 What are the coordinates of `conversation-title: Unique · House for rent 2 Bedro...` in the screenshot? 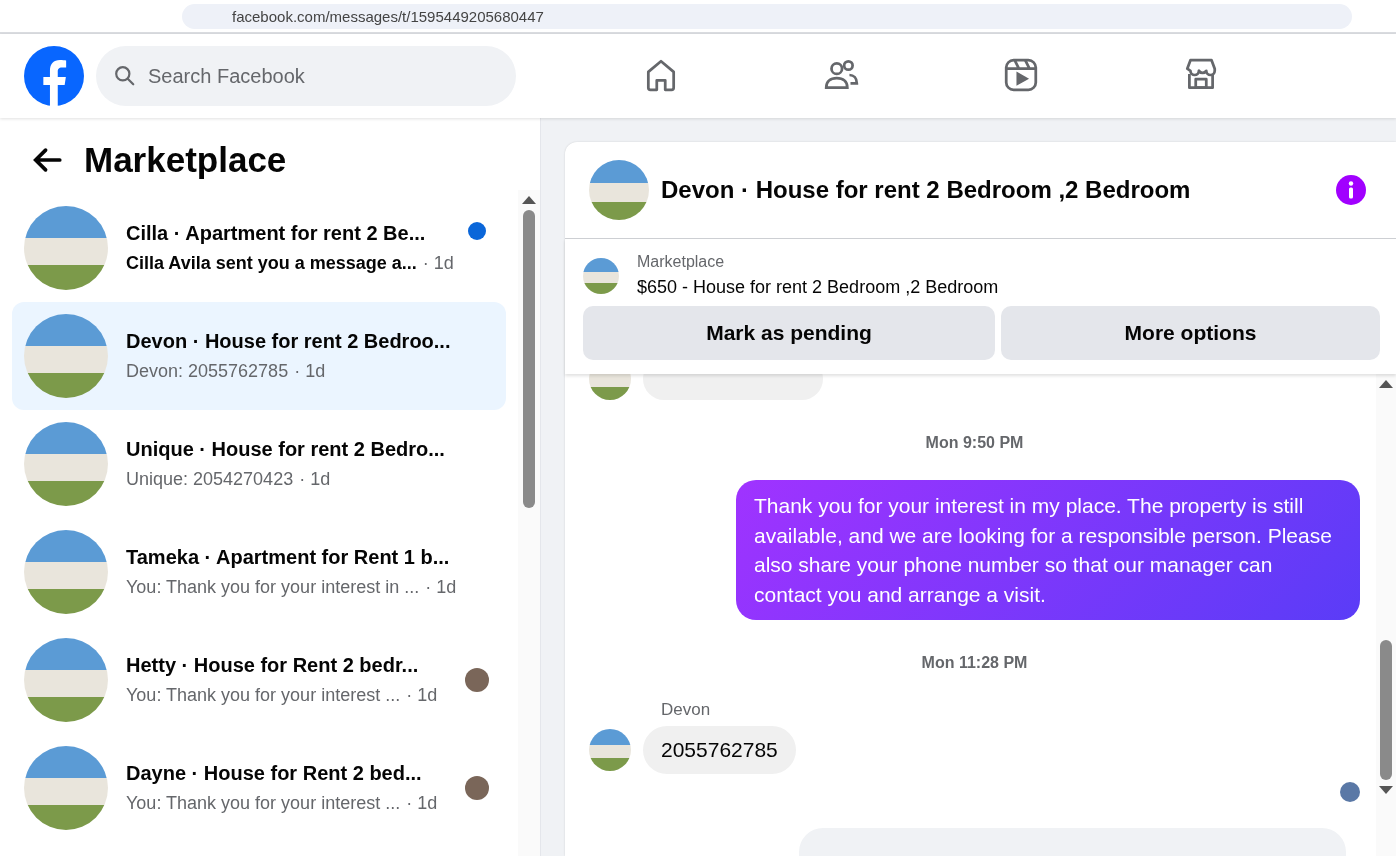 It's located at (286, 449).